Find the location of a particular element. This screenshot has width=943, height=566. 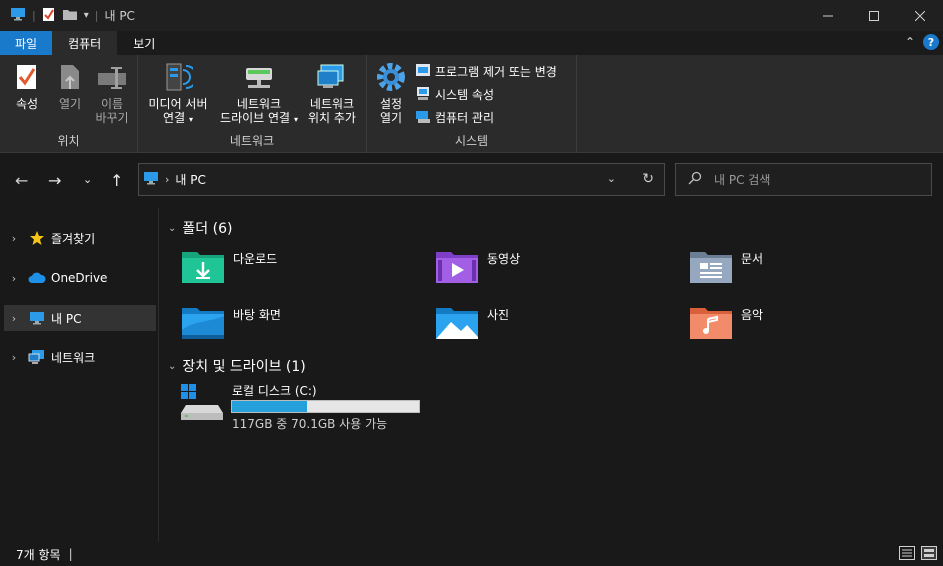

folder-name: 음악 is located at coordinates (752, 315).